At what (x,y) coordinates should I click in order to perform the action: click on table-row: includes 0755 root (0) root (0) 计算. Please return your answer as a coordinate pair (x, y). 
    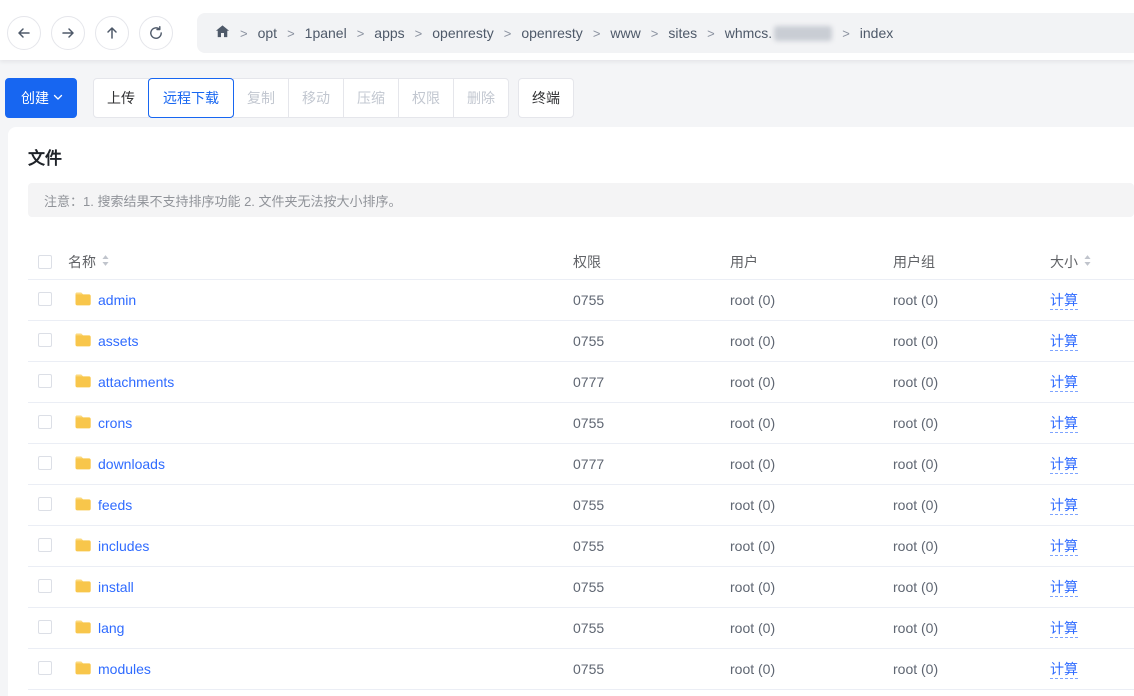
    Looking at the image, I should click on (581, 546).